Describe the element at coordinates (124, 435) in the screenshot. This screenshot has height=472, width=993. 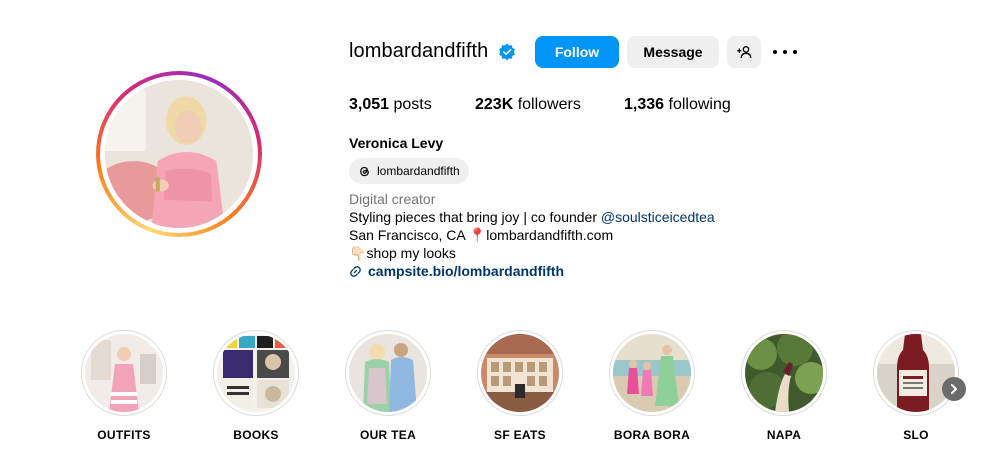
I see `highlight-label: OUTFITS` at that location.